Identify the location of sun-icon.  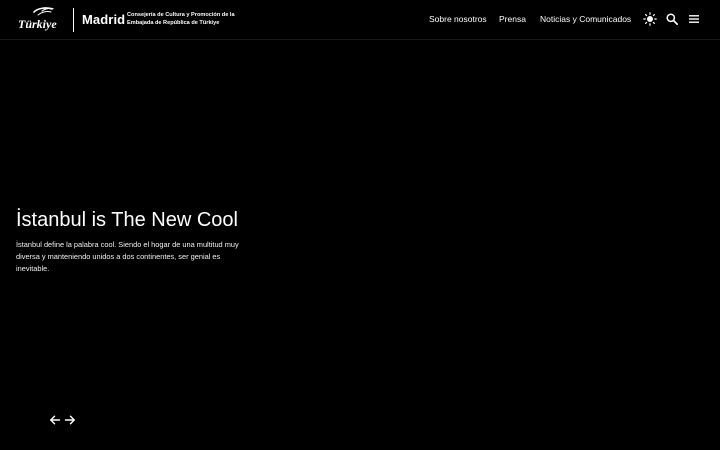
(650, 19).